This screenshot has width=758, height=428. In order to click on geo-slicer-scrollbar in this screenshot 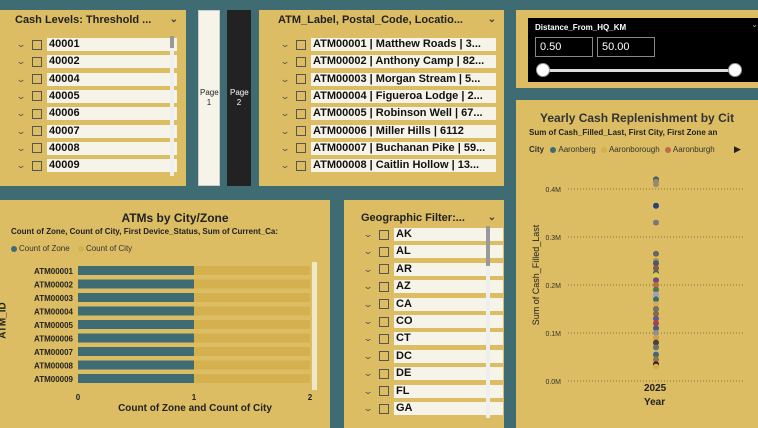, I will do `click(488, 322)`.